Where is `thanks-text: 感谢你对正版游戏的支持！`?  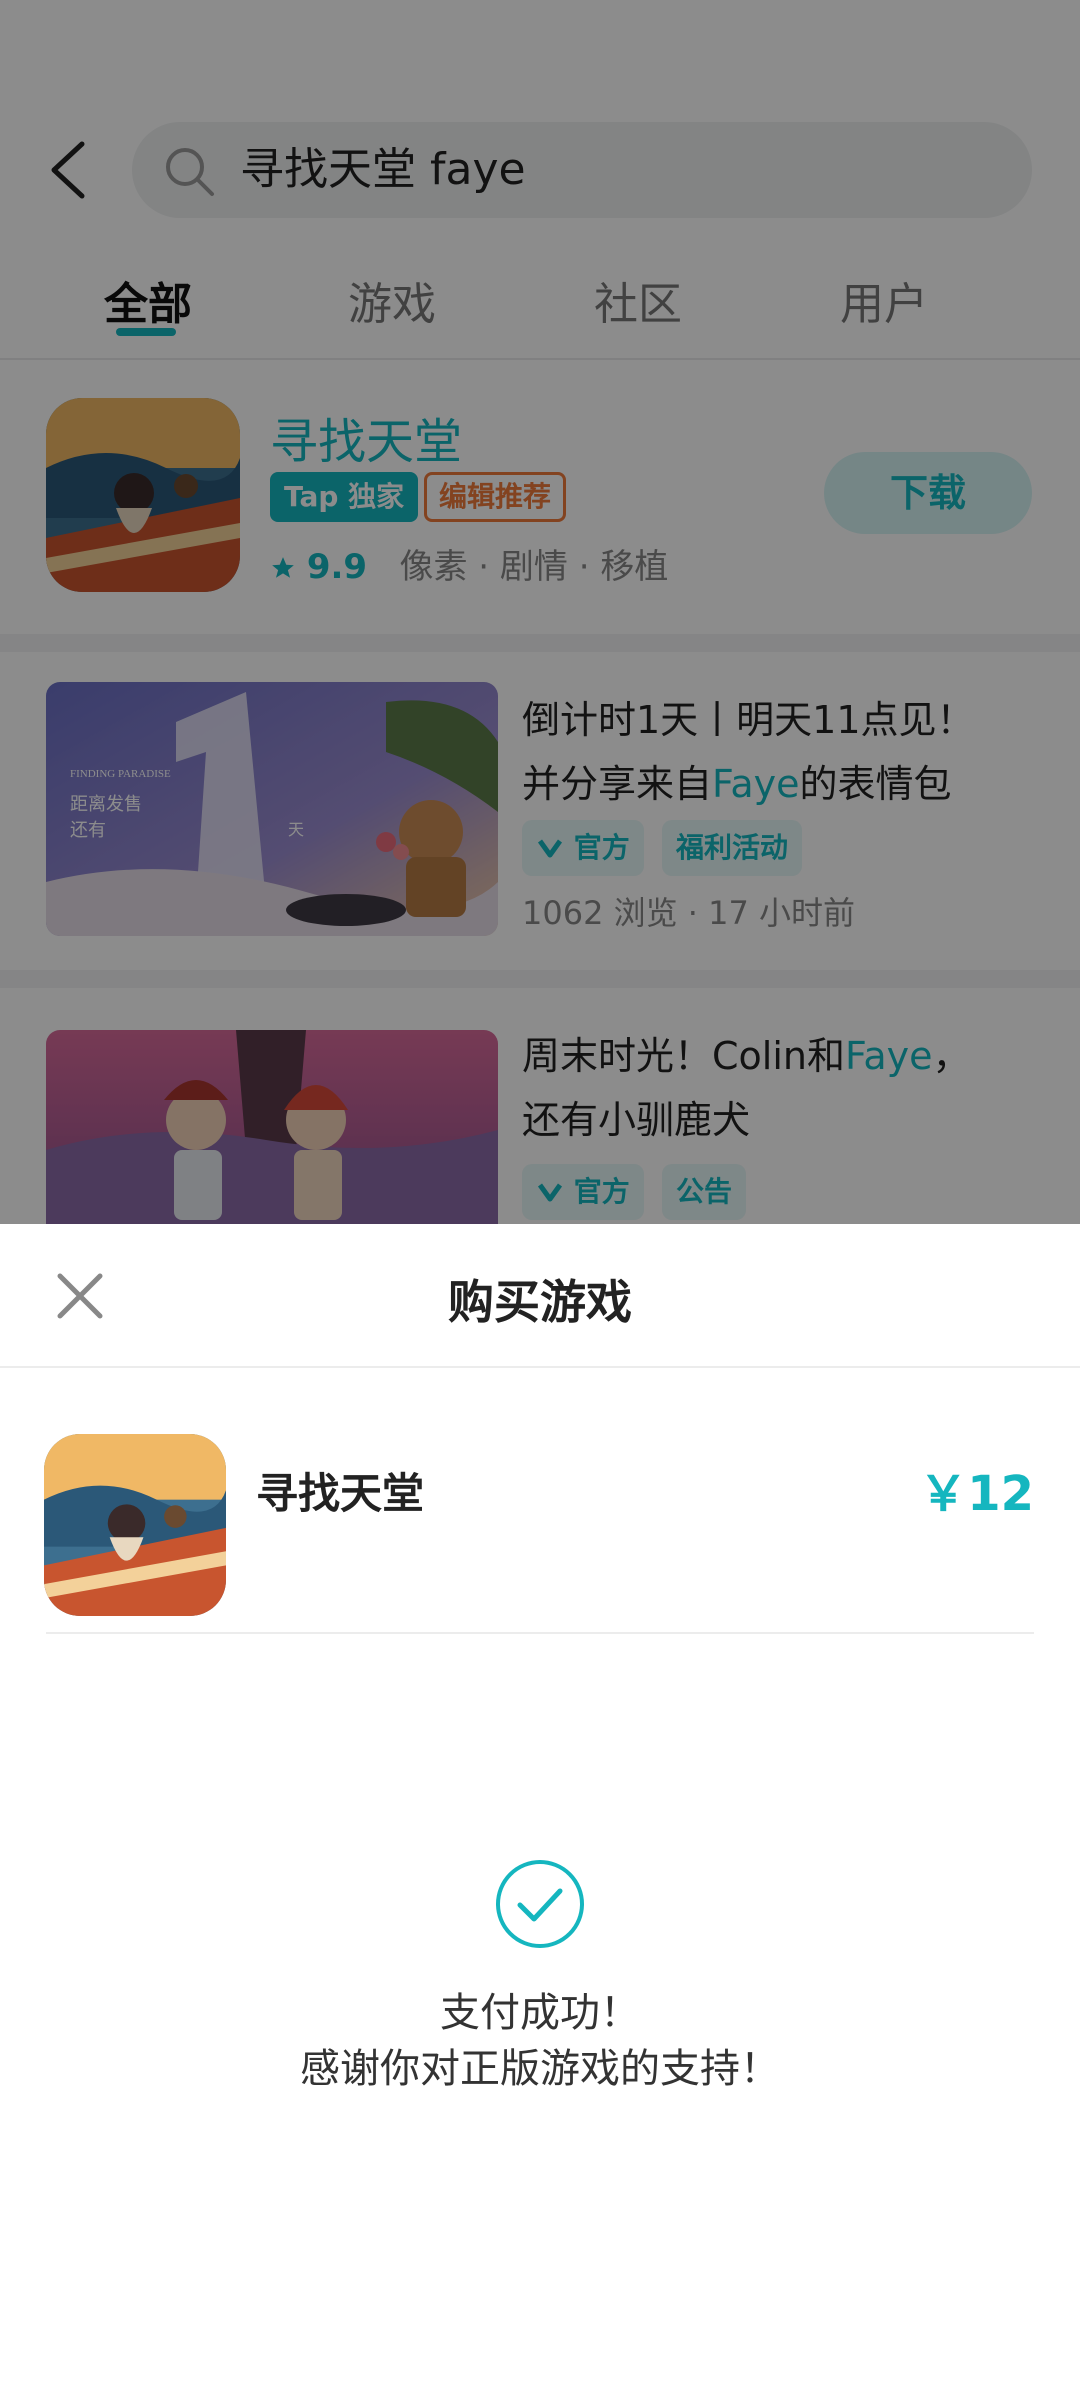 thanks-text: 感谢你对正版游戏的支持！ is located at coordinates (540, 2069).